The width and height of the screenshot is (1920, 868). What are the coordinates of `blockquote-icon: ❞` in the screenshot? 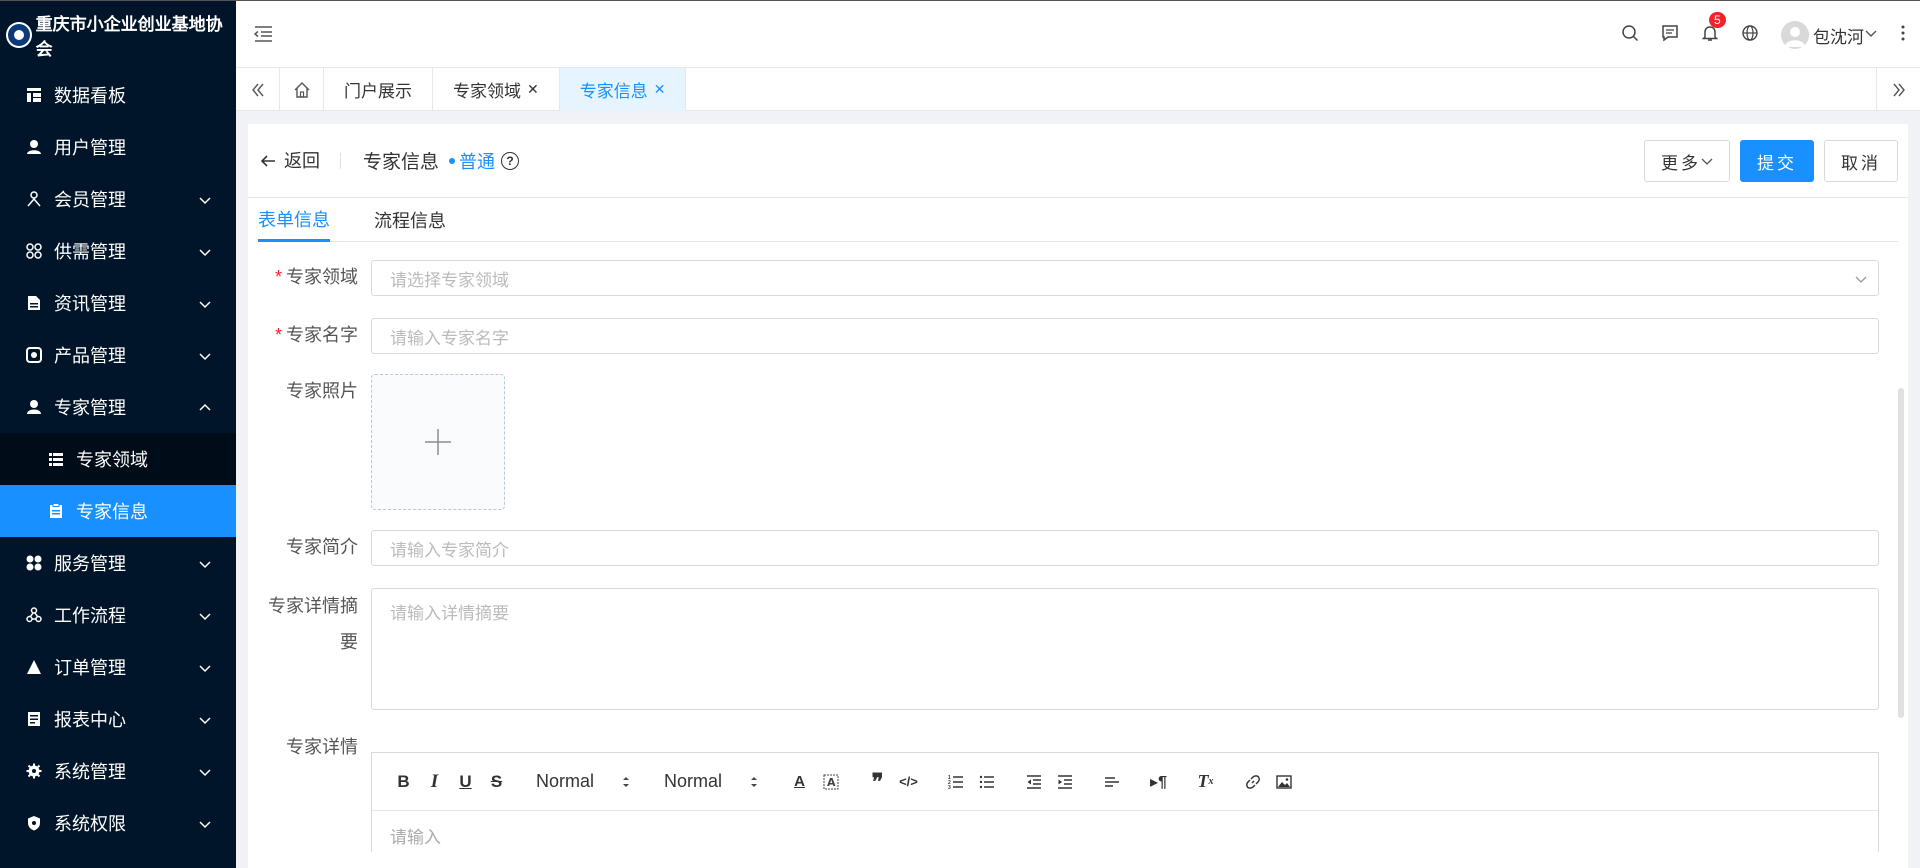 It's located at (877, 782).